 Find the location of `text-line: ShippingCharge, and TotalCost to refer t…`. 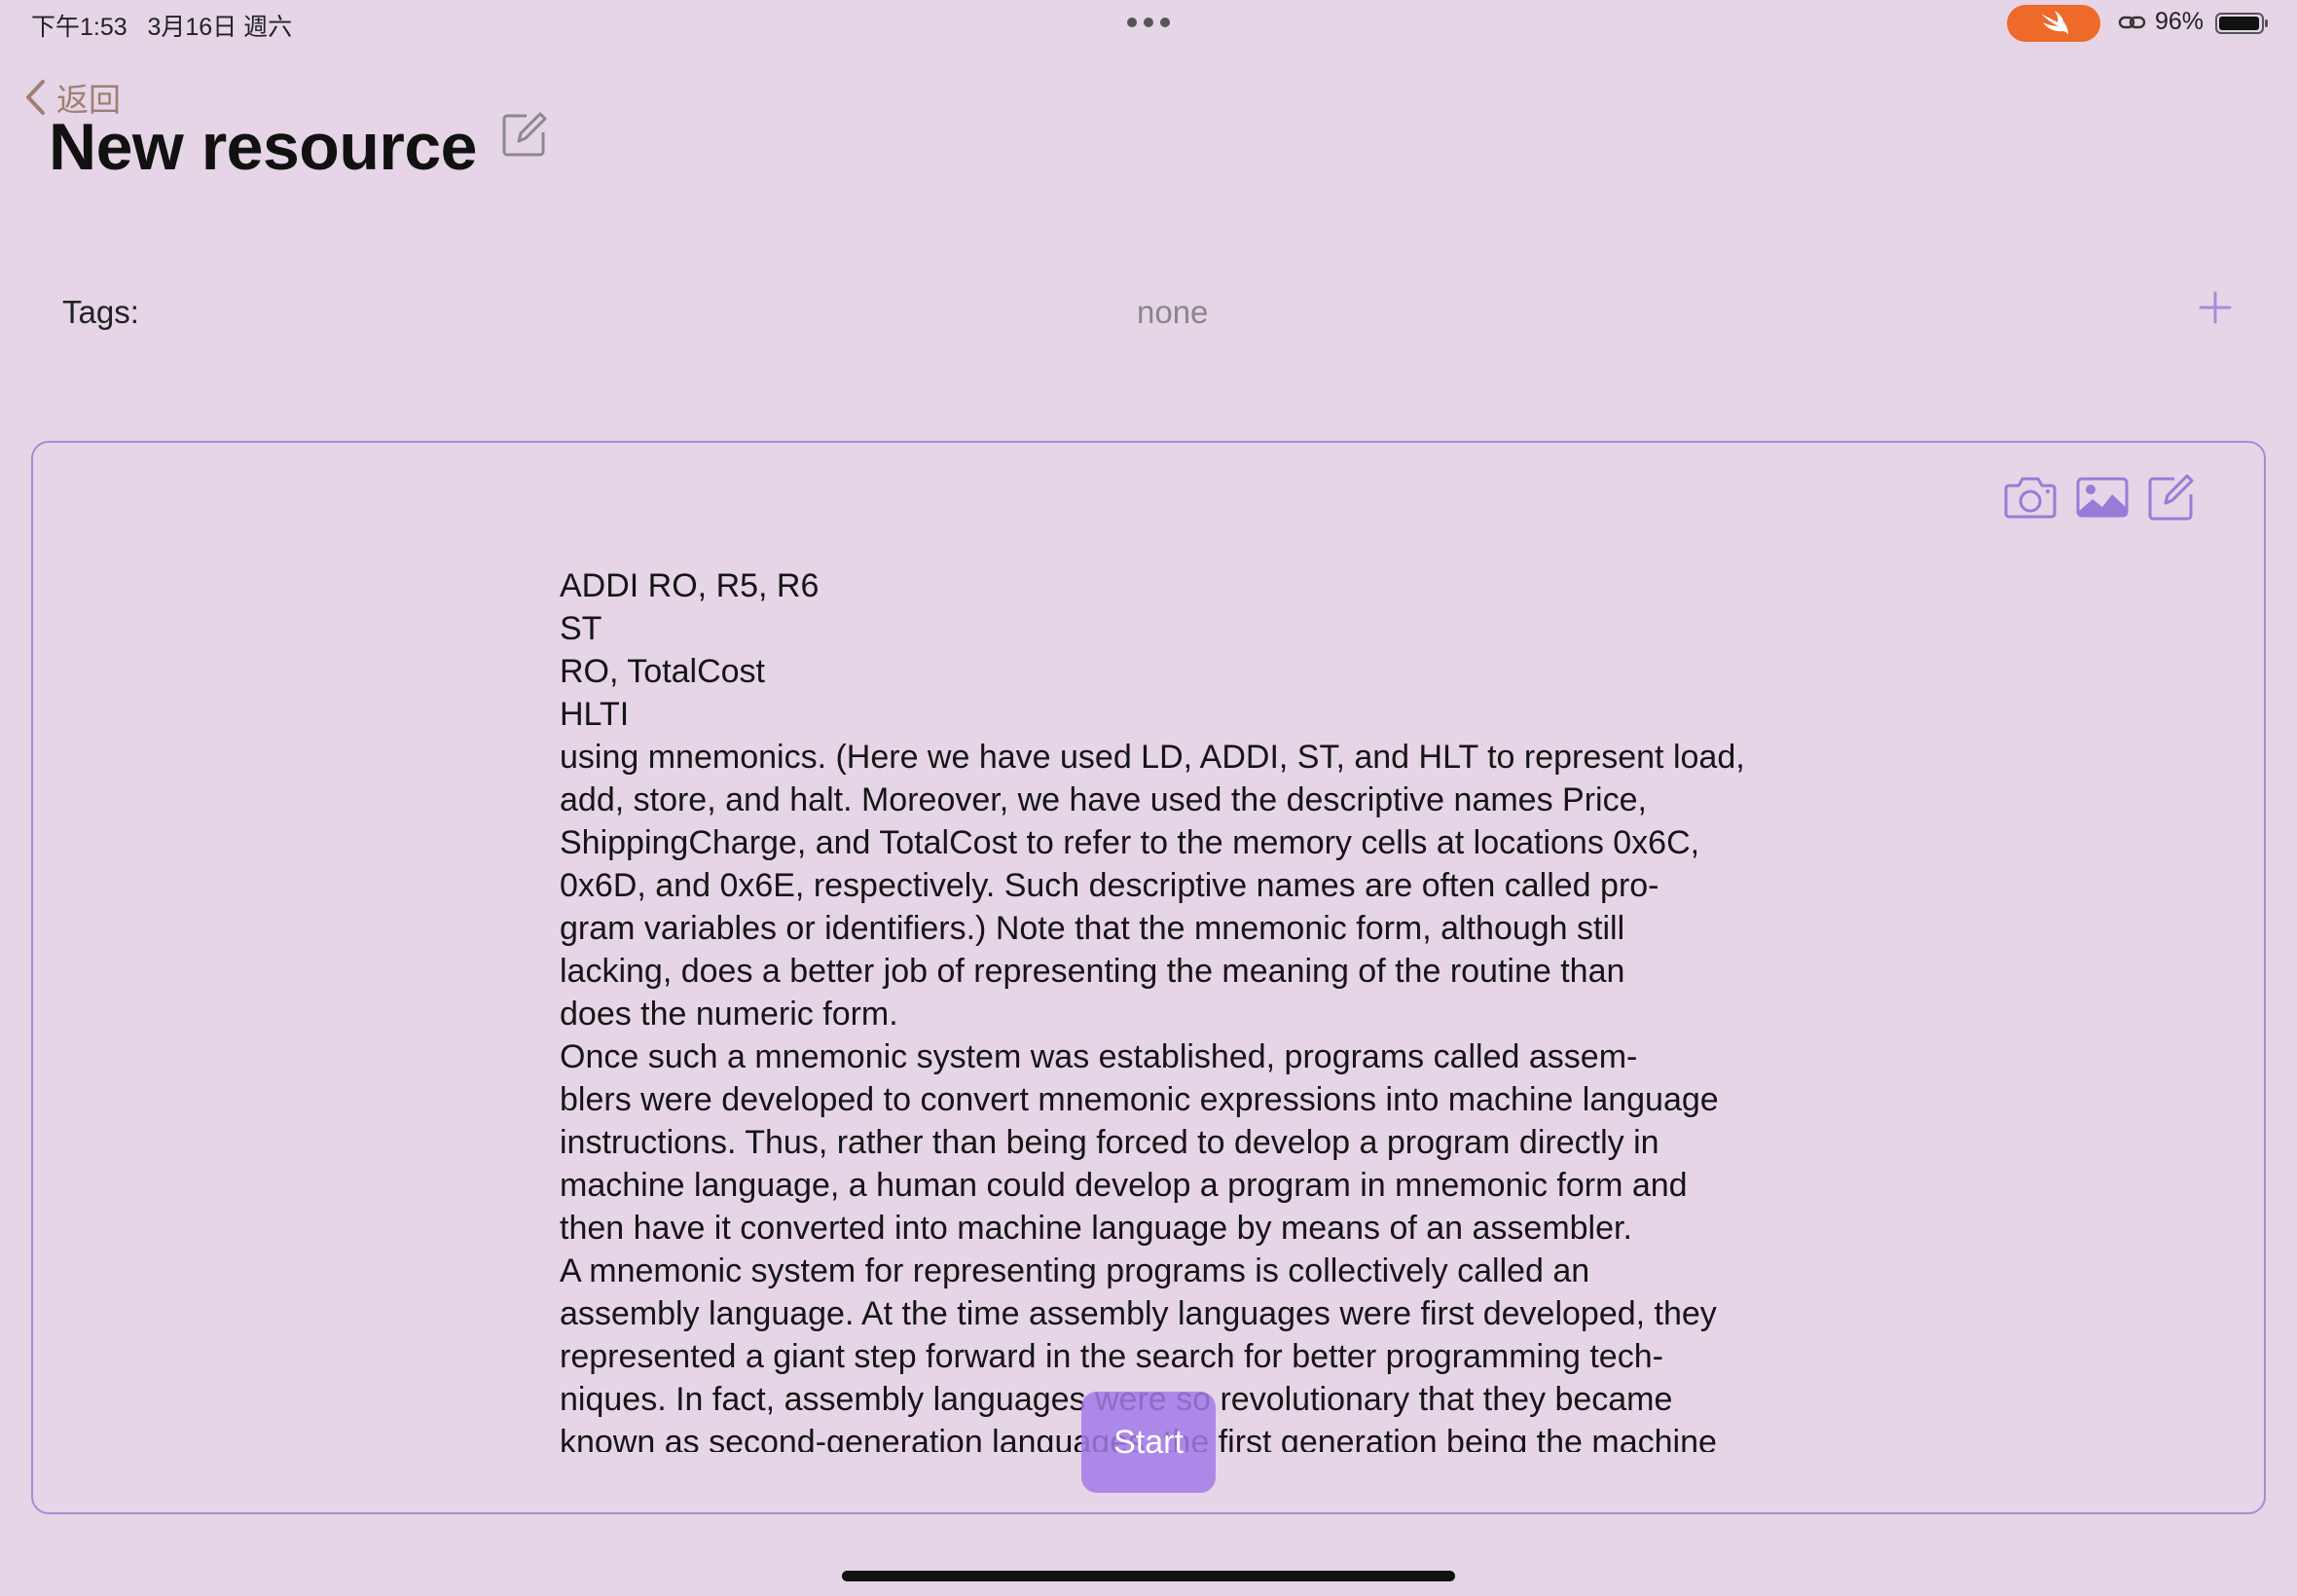

text-line: ShippingCharge, and TotalCost to refer t… is located at coordinates (1130, 842).